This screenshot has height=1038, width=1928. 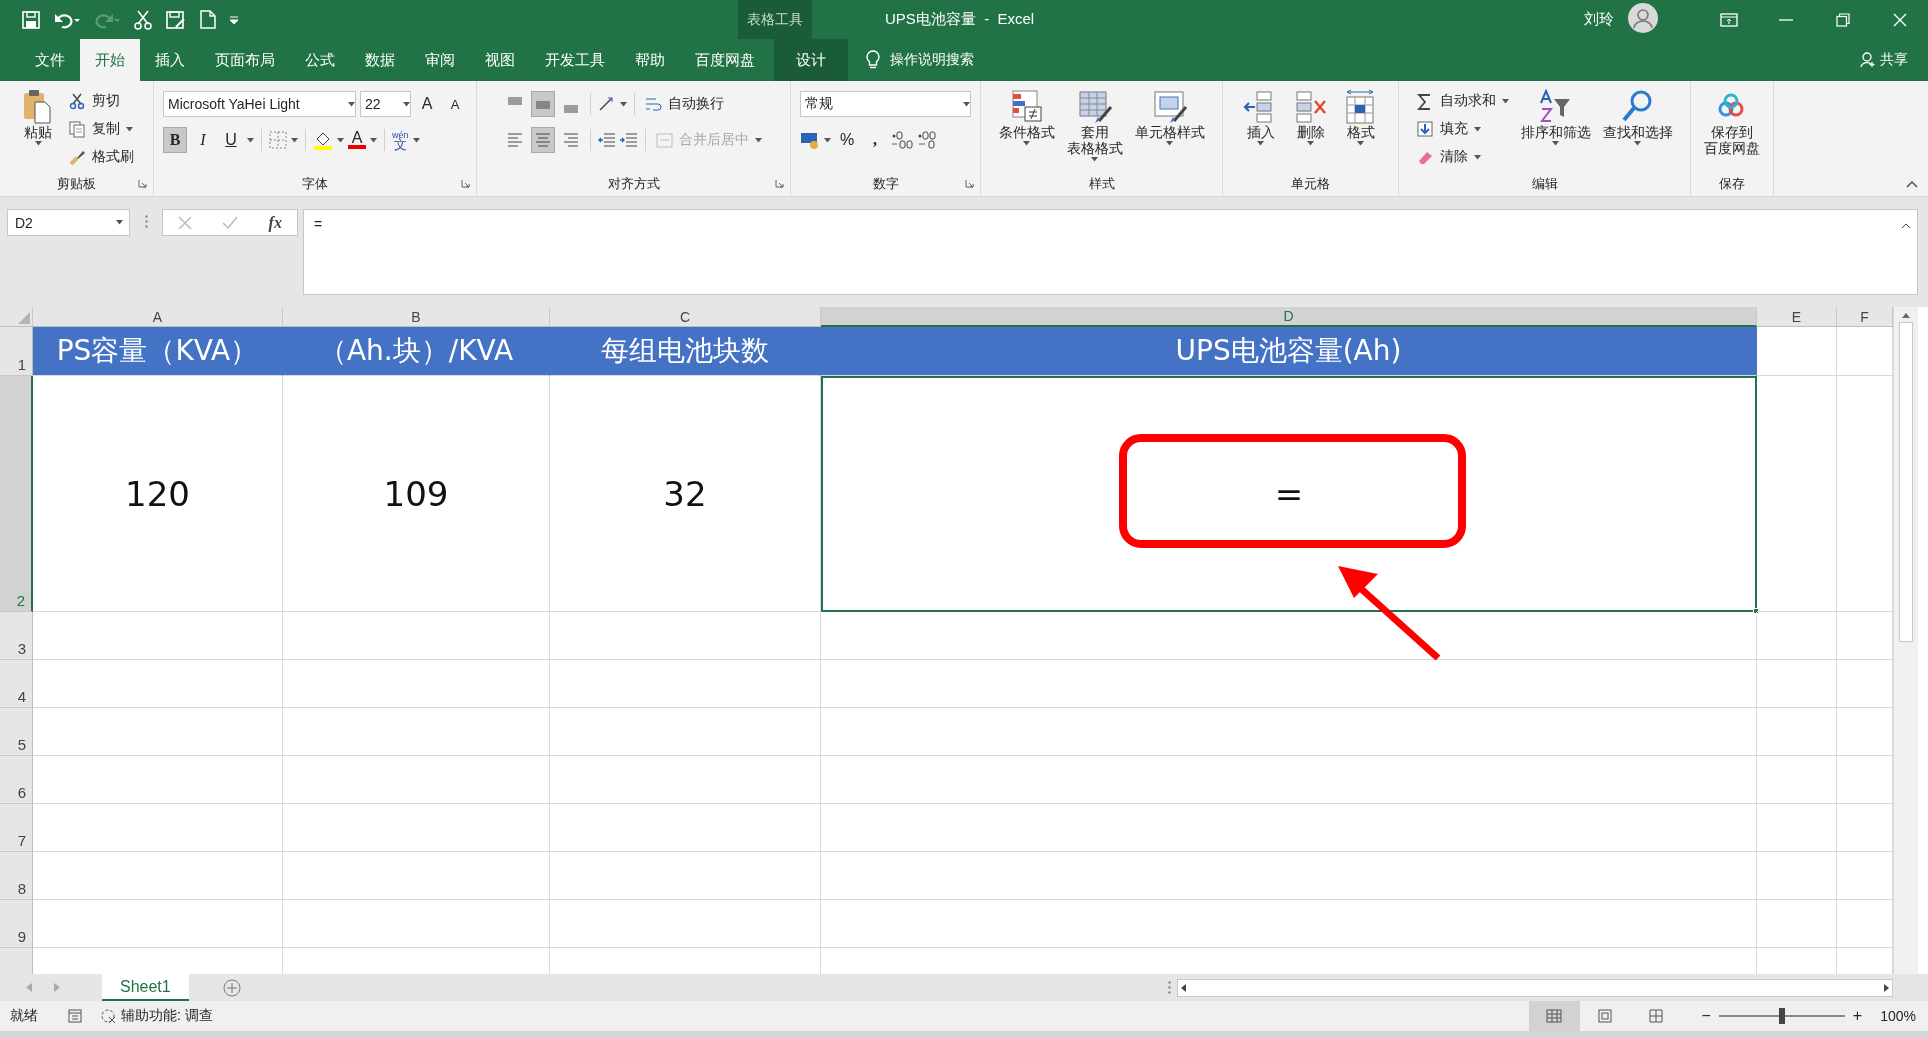 I want to click on ribbon-button: 格式, so click(x=1360, y=117).